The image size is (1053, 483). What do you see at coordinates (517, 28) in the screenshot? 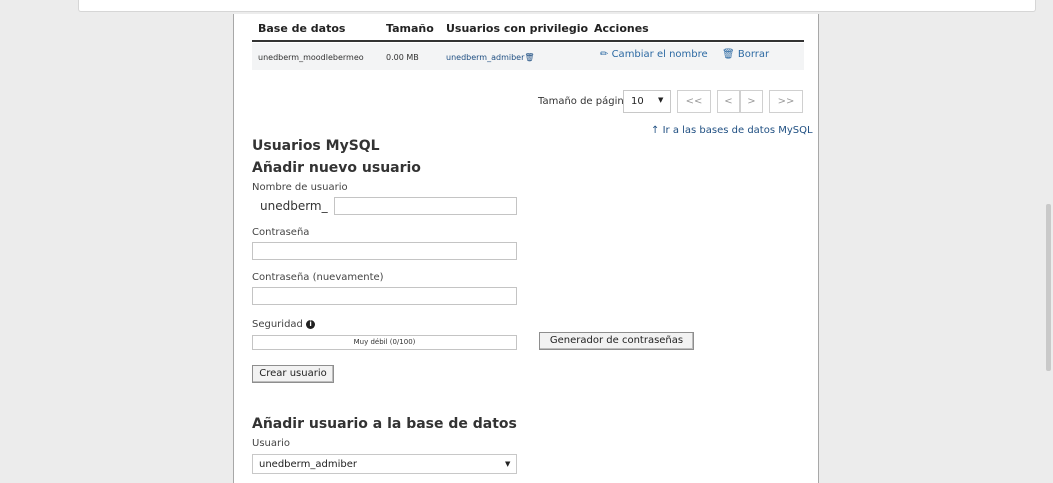
I see `col-header-users: Usuarios con privilegio` at bounding box center [517, 28].